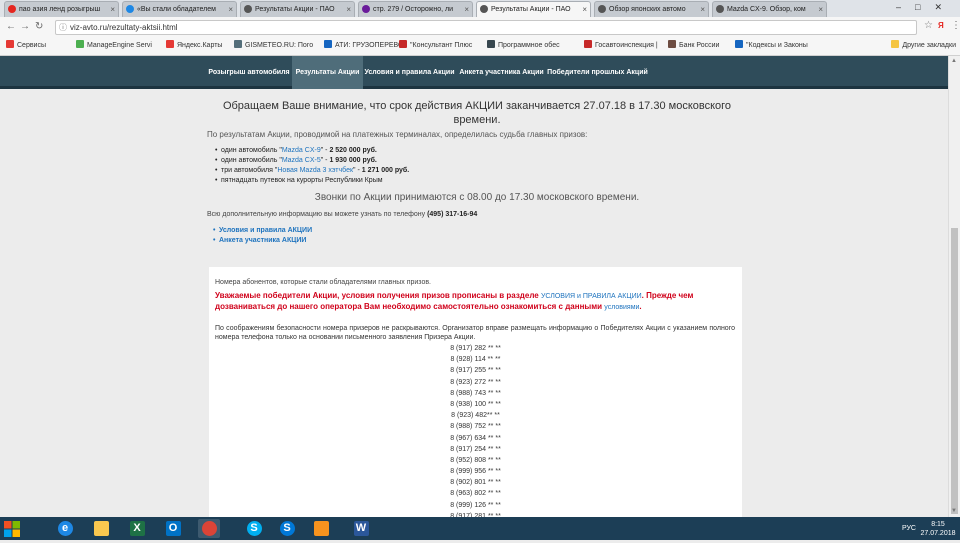 The height and width of the screenshot is (543, 960). What do you see at coordinates (523, 46) in the screenshot?
I see `bookmark-item: Программное обес` at bounding box center [523, 46].